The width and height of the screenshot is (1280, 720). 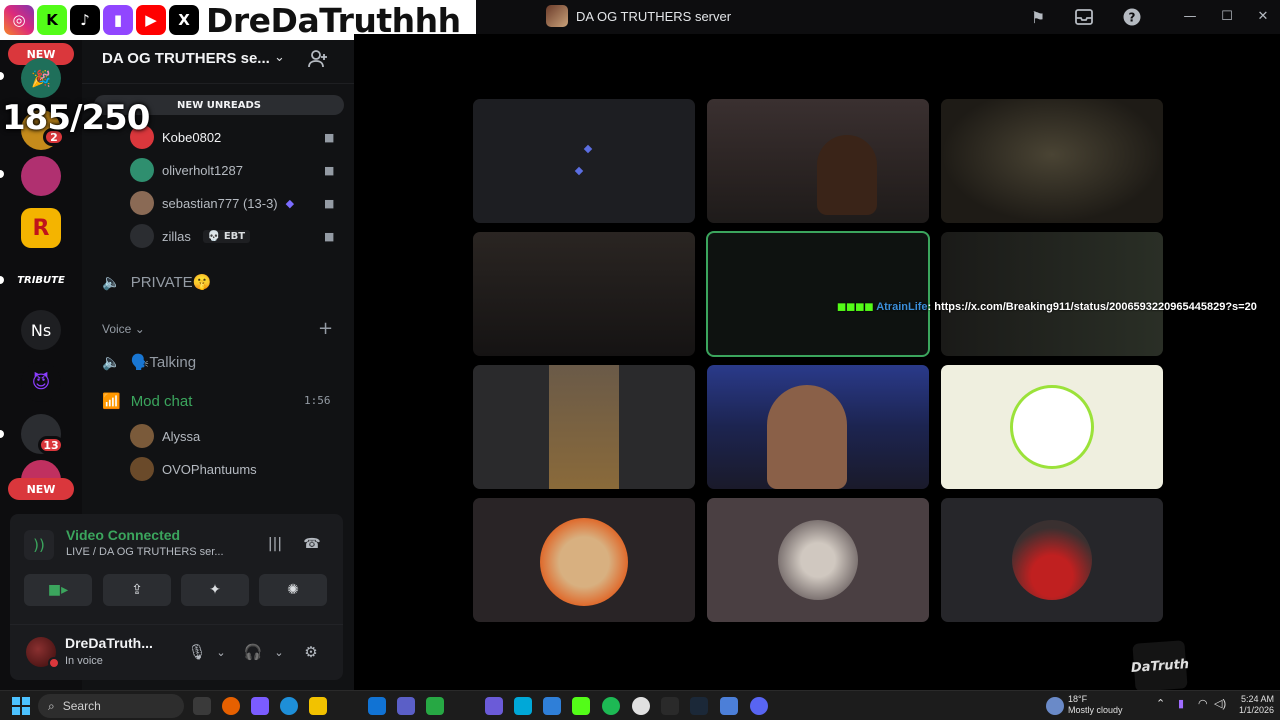 I want to click on voice-user: oliverholt1287 ■, so click(x=235, y=170).